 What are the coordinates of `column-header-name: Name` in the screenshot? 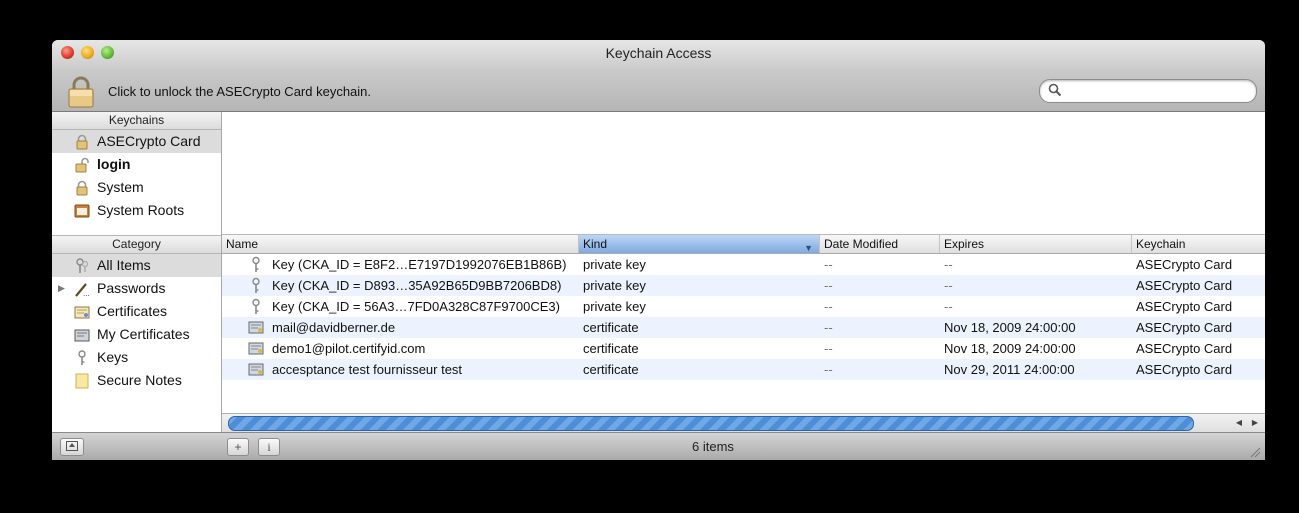 It's located at (400, 244).